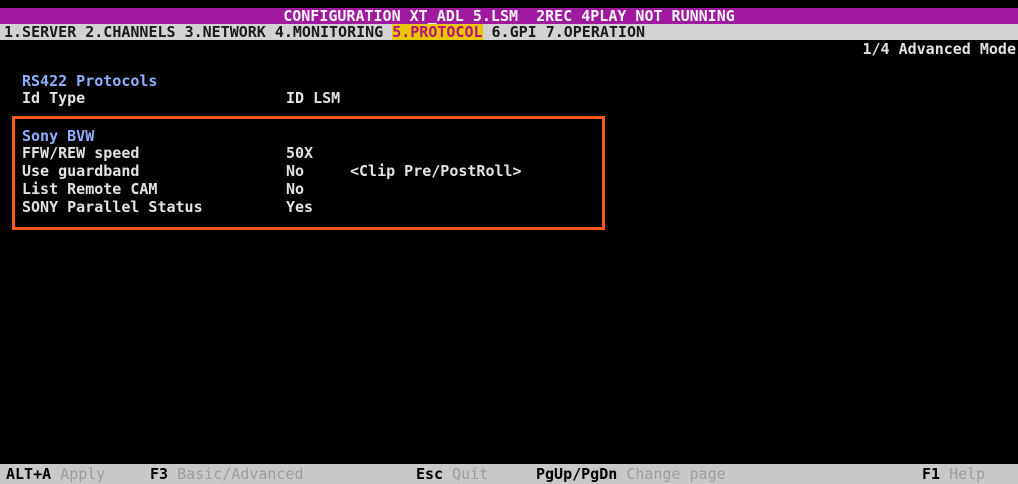  I want to click on sony-bvw-section-title: Sony BVW, so click(58, 136).